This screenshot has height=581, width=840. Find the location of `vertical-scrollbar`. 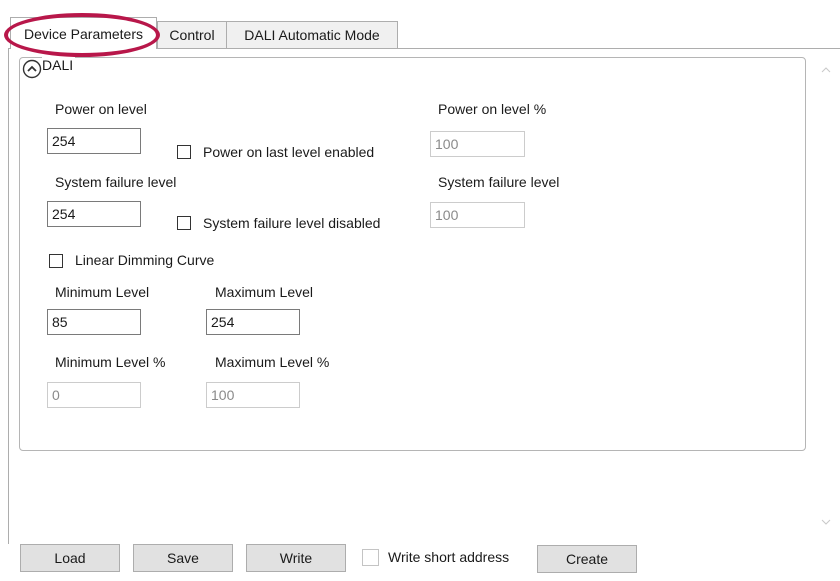

vertical-scrollbar is located at coordinates (826, 296).